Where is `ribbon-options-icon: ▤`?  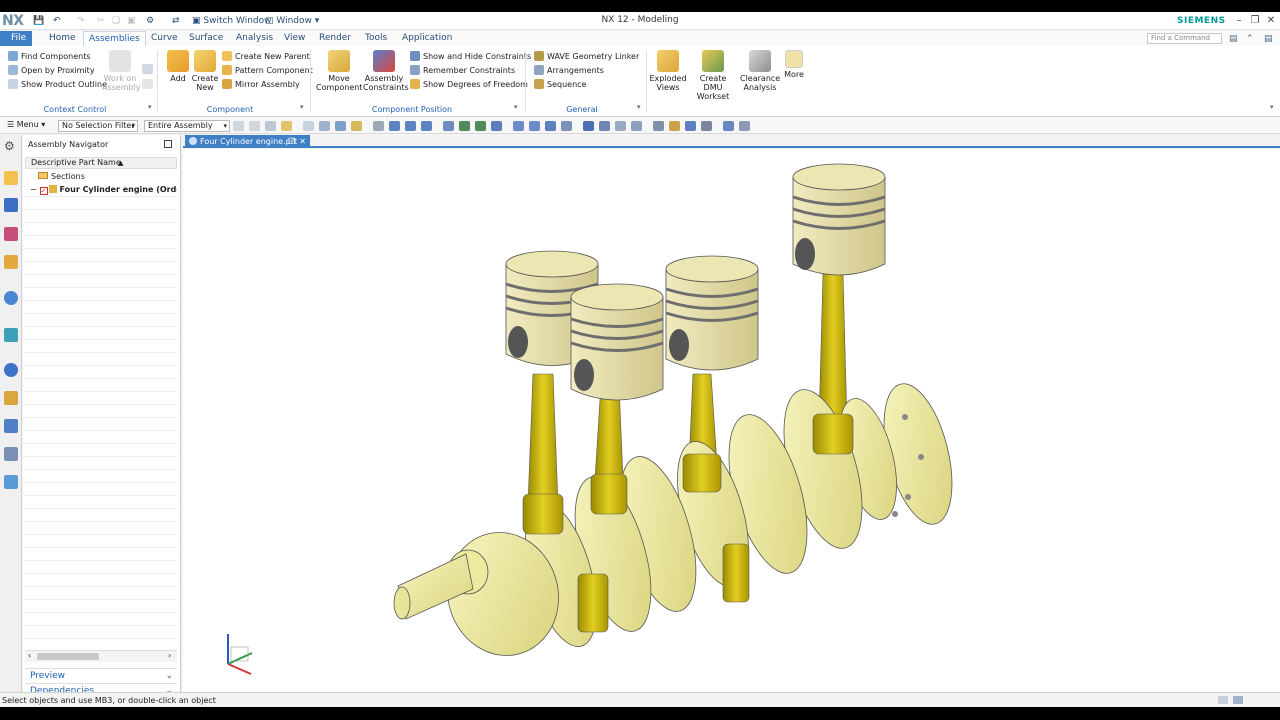 ribbon-options-icon: ▤ is located at coordinates (1233, 39).